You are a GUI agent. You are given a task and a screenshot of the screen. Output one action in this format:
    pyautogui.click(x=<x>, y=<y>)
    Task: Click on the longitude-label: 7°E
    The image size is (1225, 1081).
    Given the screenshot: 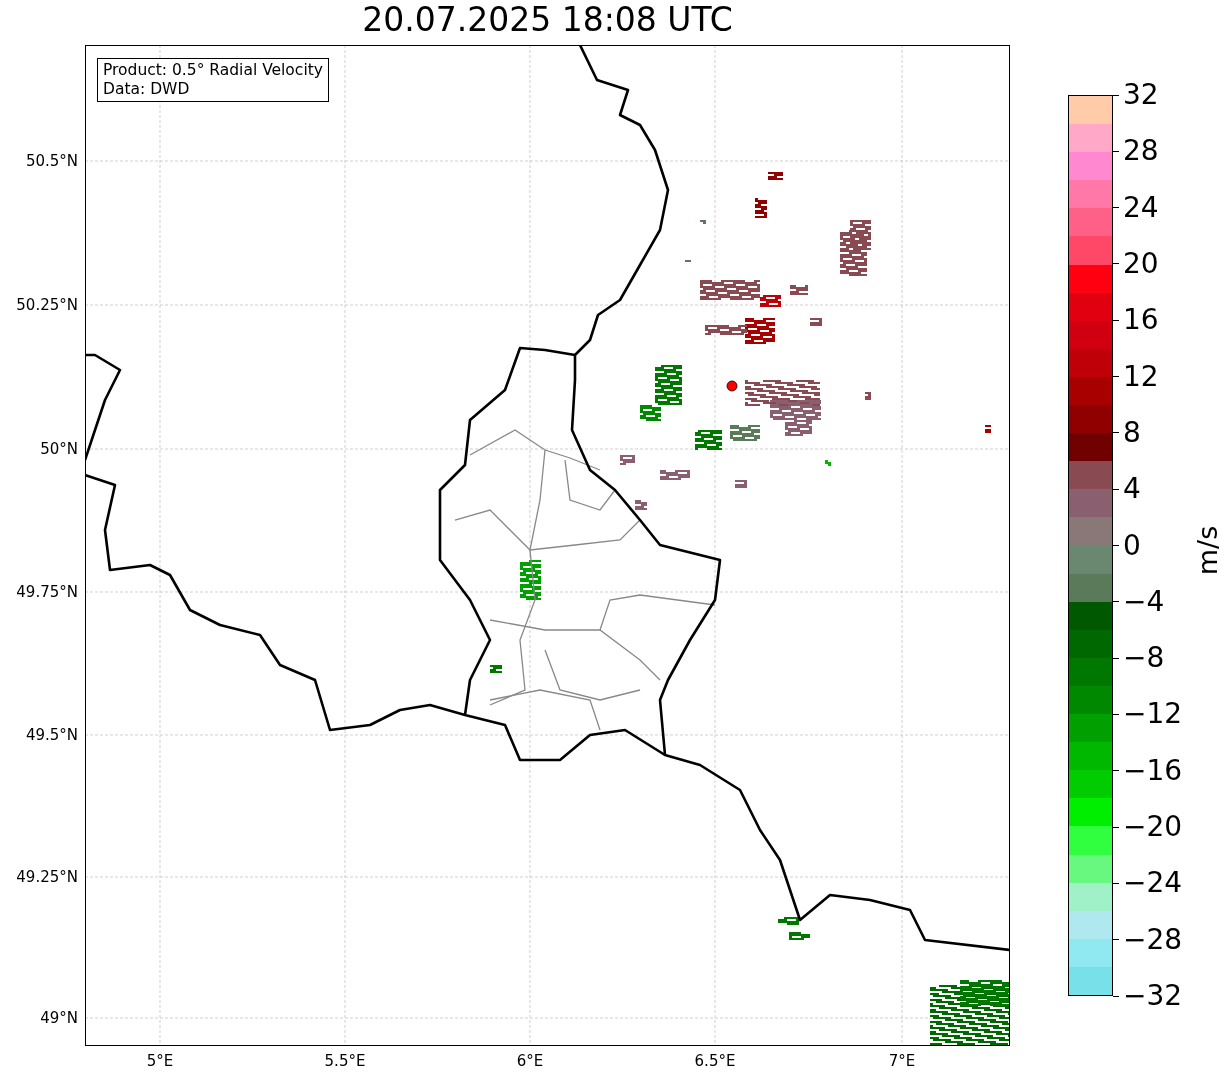 What is the action you would take?
    pyautogui.click(x=902, y=1061)
    